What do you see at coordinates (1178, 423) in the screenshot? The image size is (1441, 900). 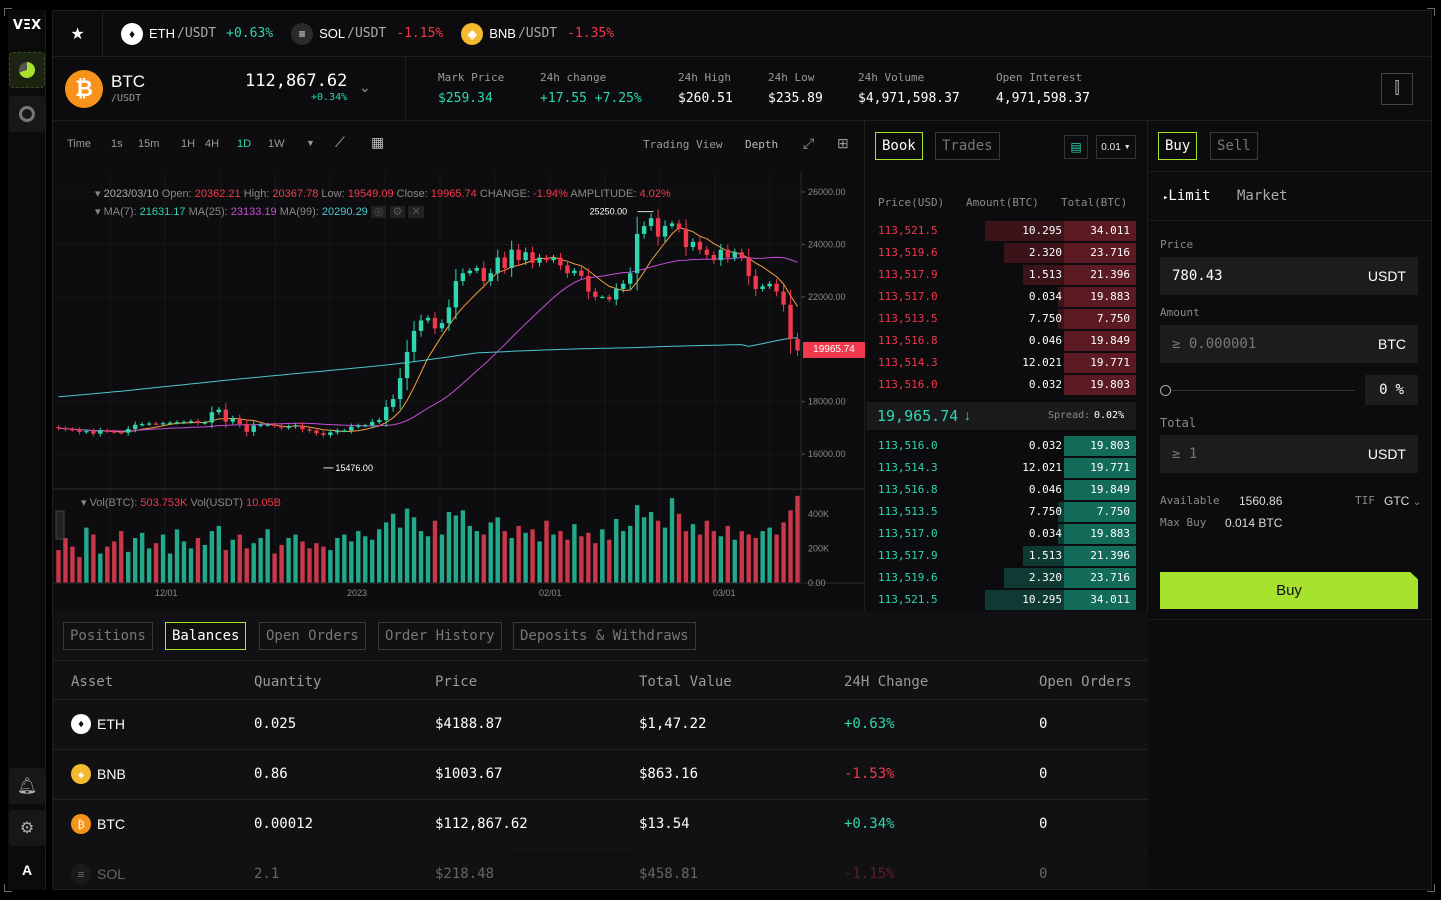 I see `total-field-label: Total` at bounding box center [1178, 423].